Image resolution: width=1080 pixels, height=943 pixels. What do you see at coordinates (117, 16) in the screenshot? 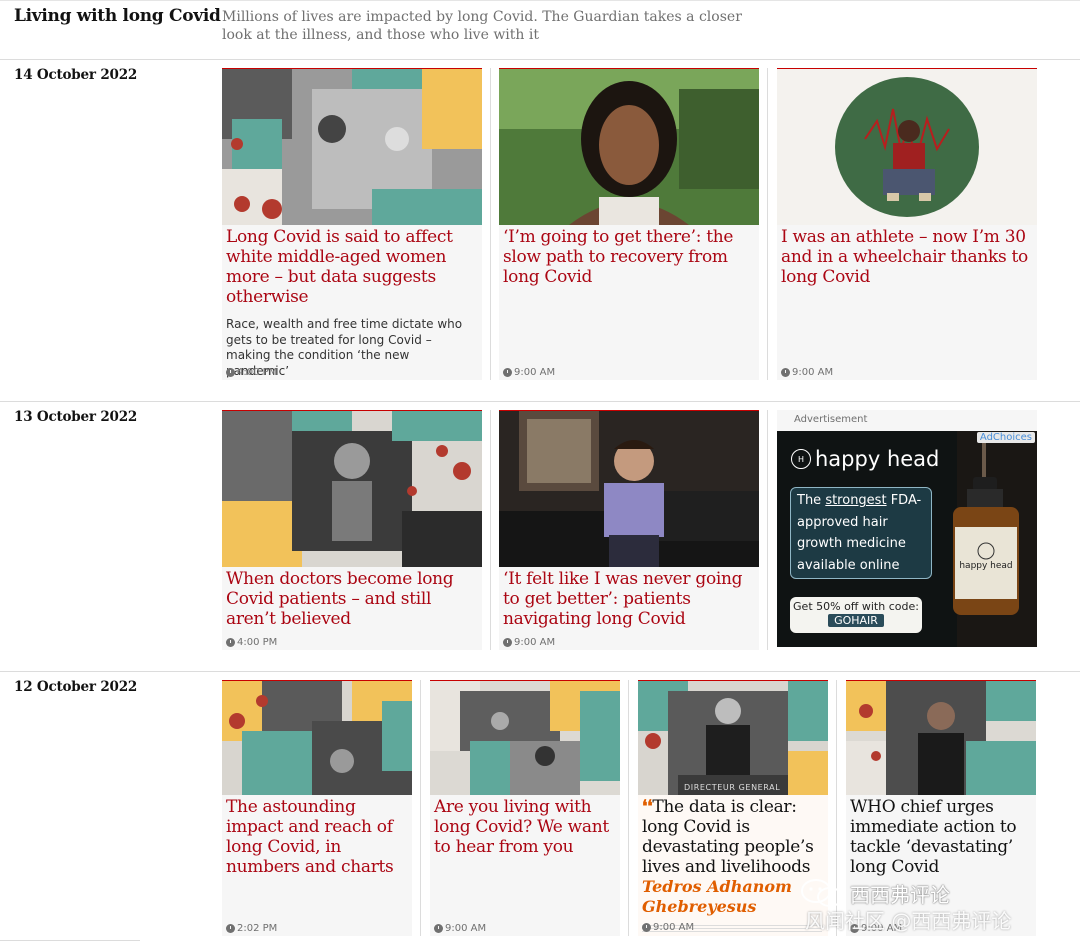
I see `page-title: Living with long Covid` at bounding box center [117, 16].